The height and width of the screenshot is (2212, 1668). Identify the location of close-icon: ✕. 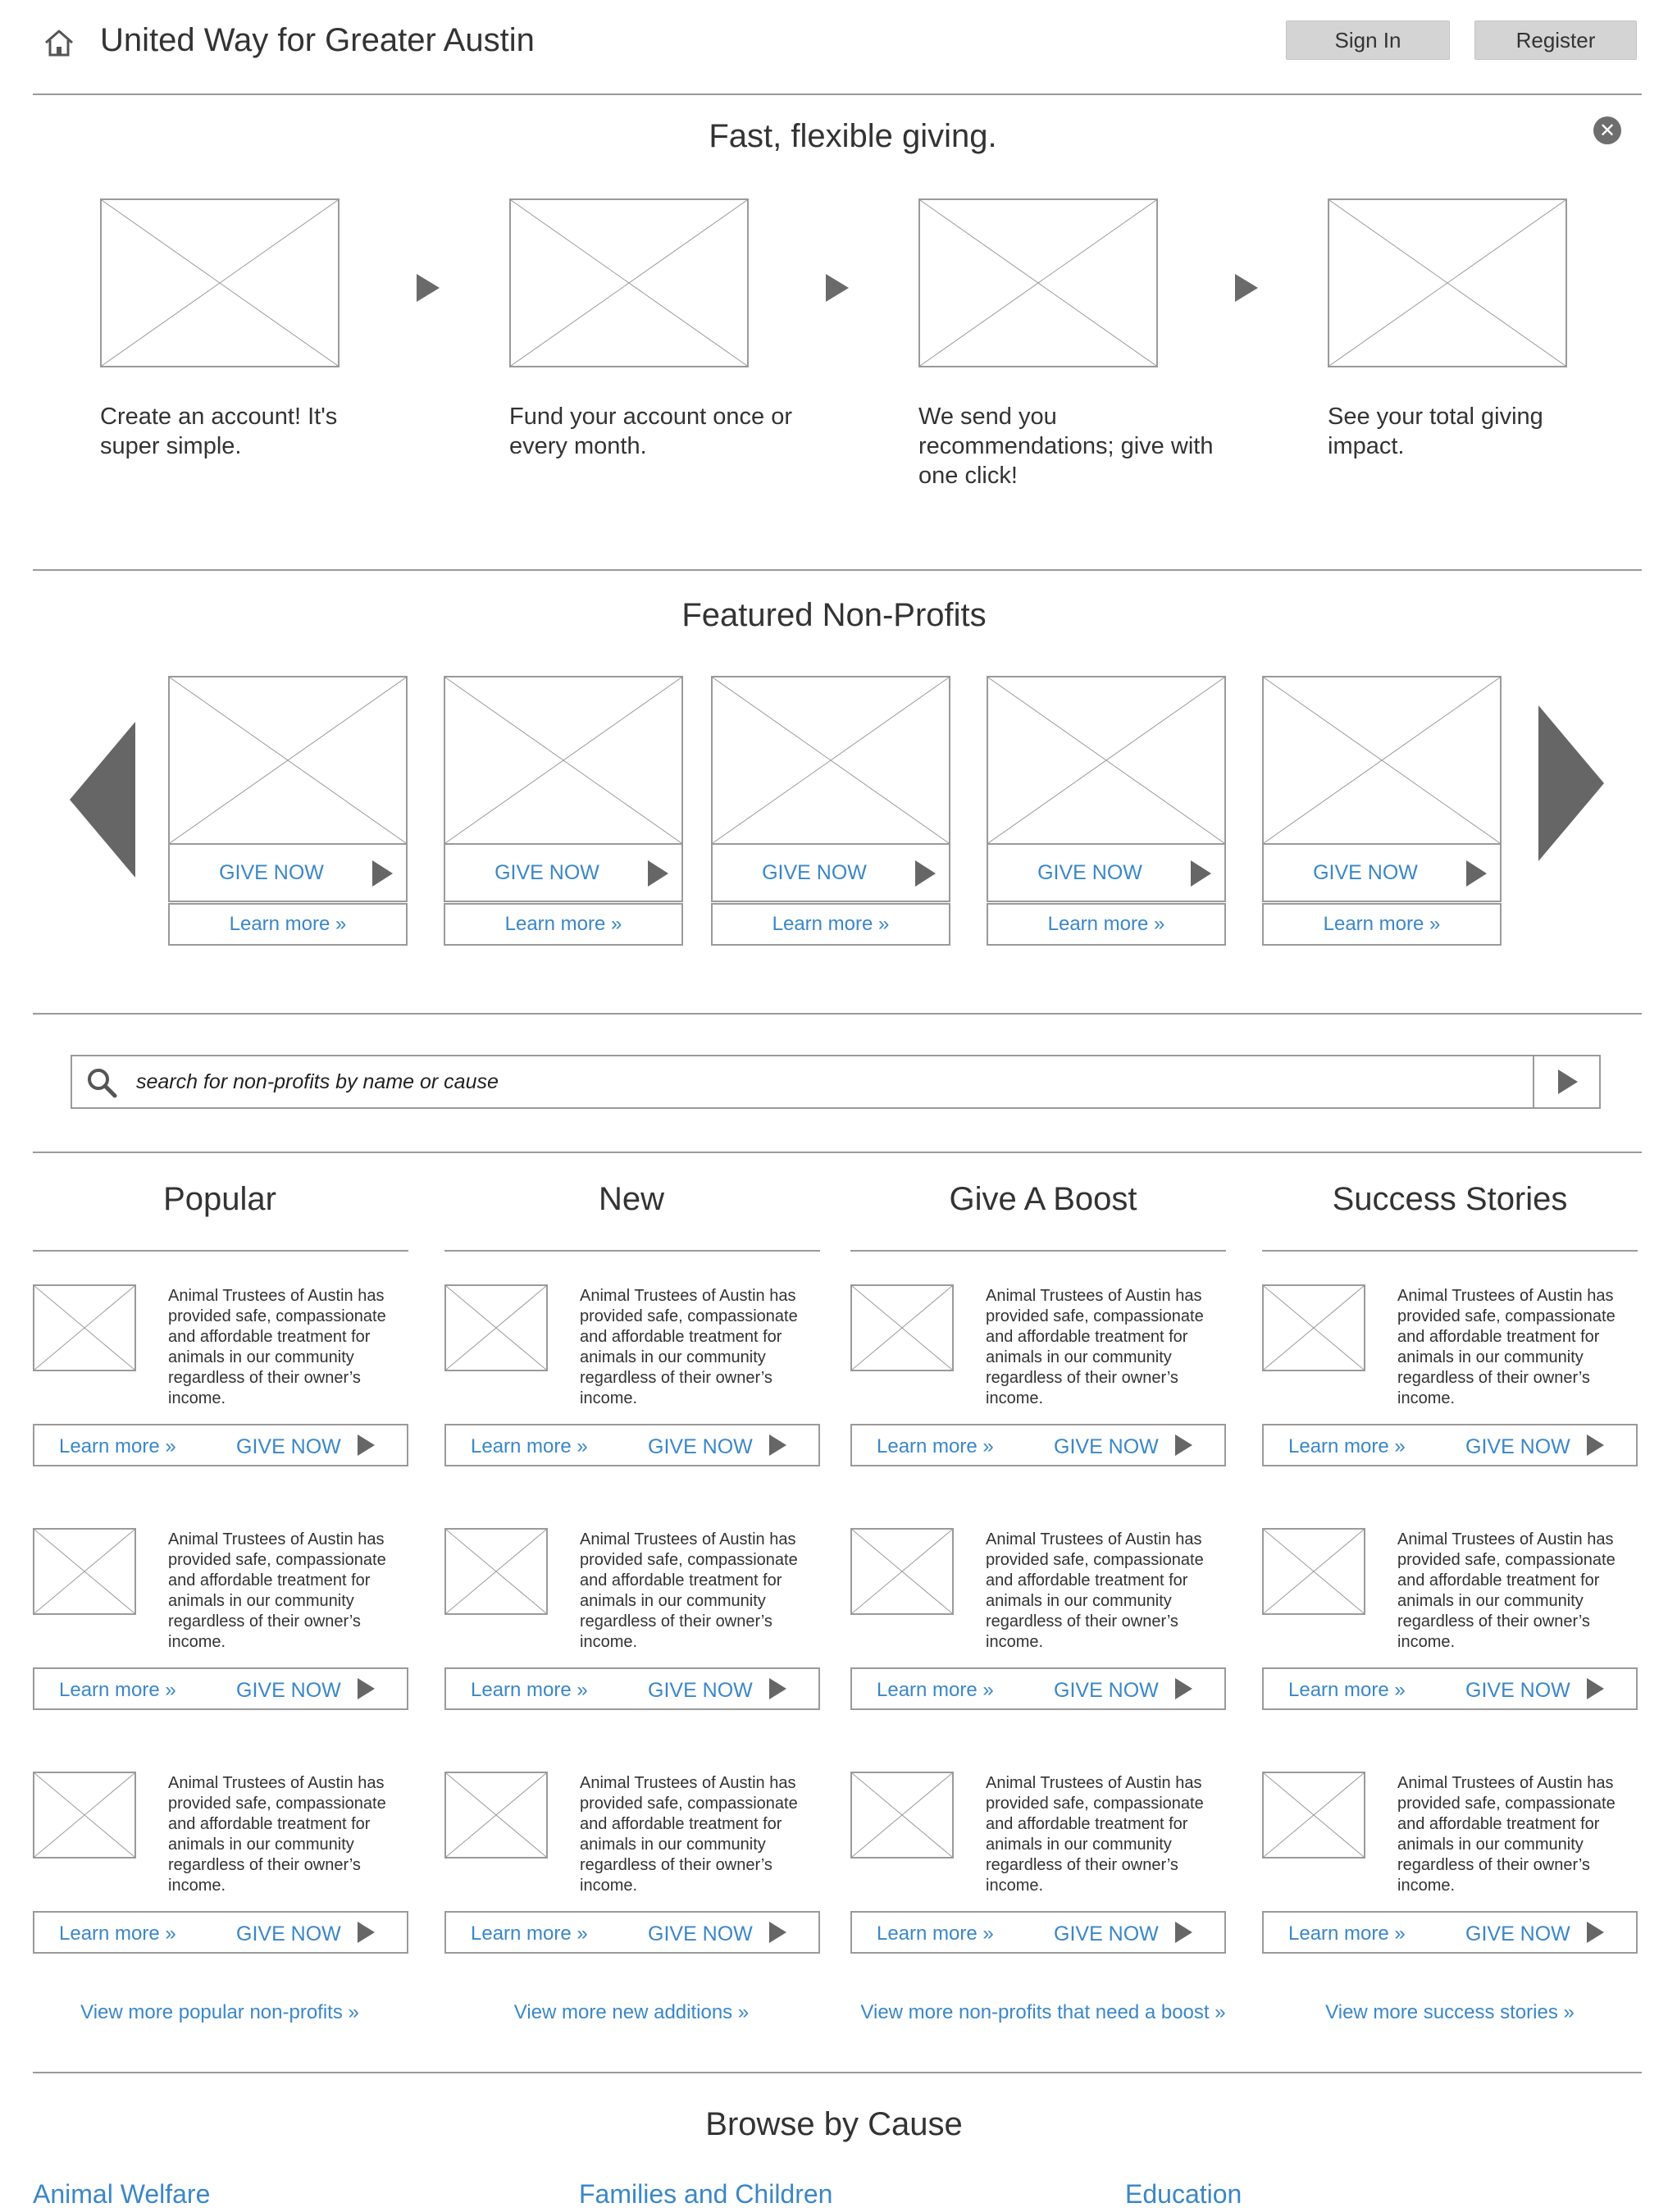
(1607, 130).